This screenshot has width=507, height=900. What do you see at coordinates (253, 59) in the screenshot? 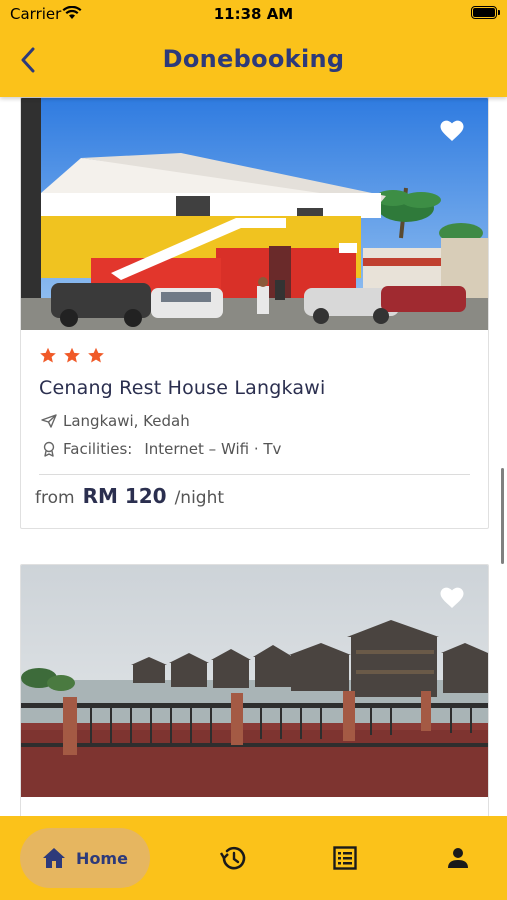
I see `page-title: Donebooking` at bounding box center [253, 59].